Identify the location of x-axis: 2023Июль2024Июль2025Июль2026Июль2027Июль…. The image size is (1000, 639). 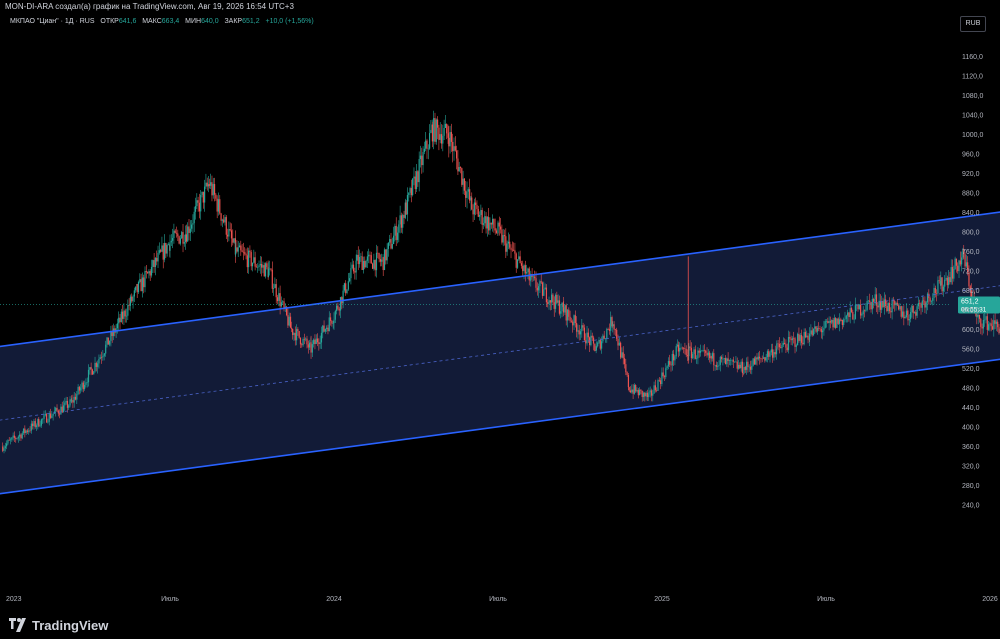
(503, 599).